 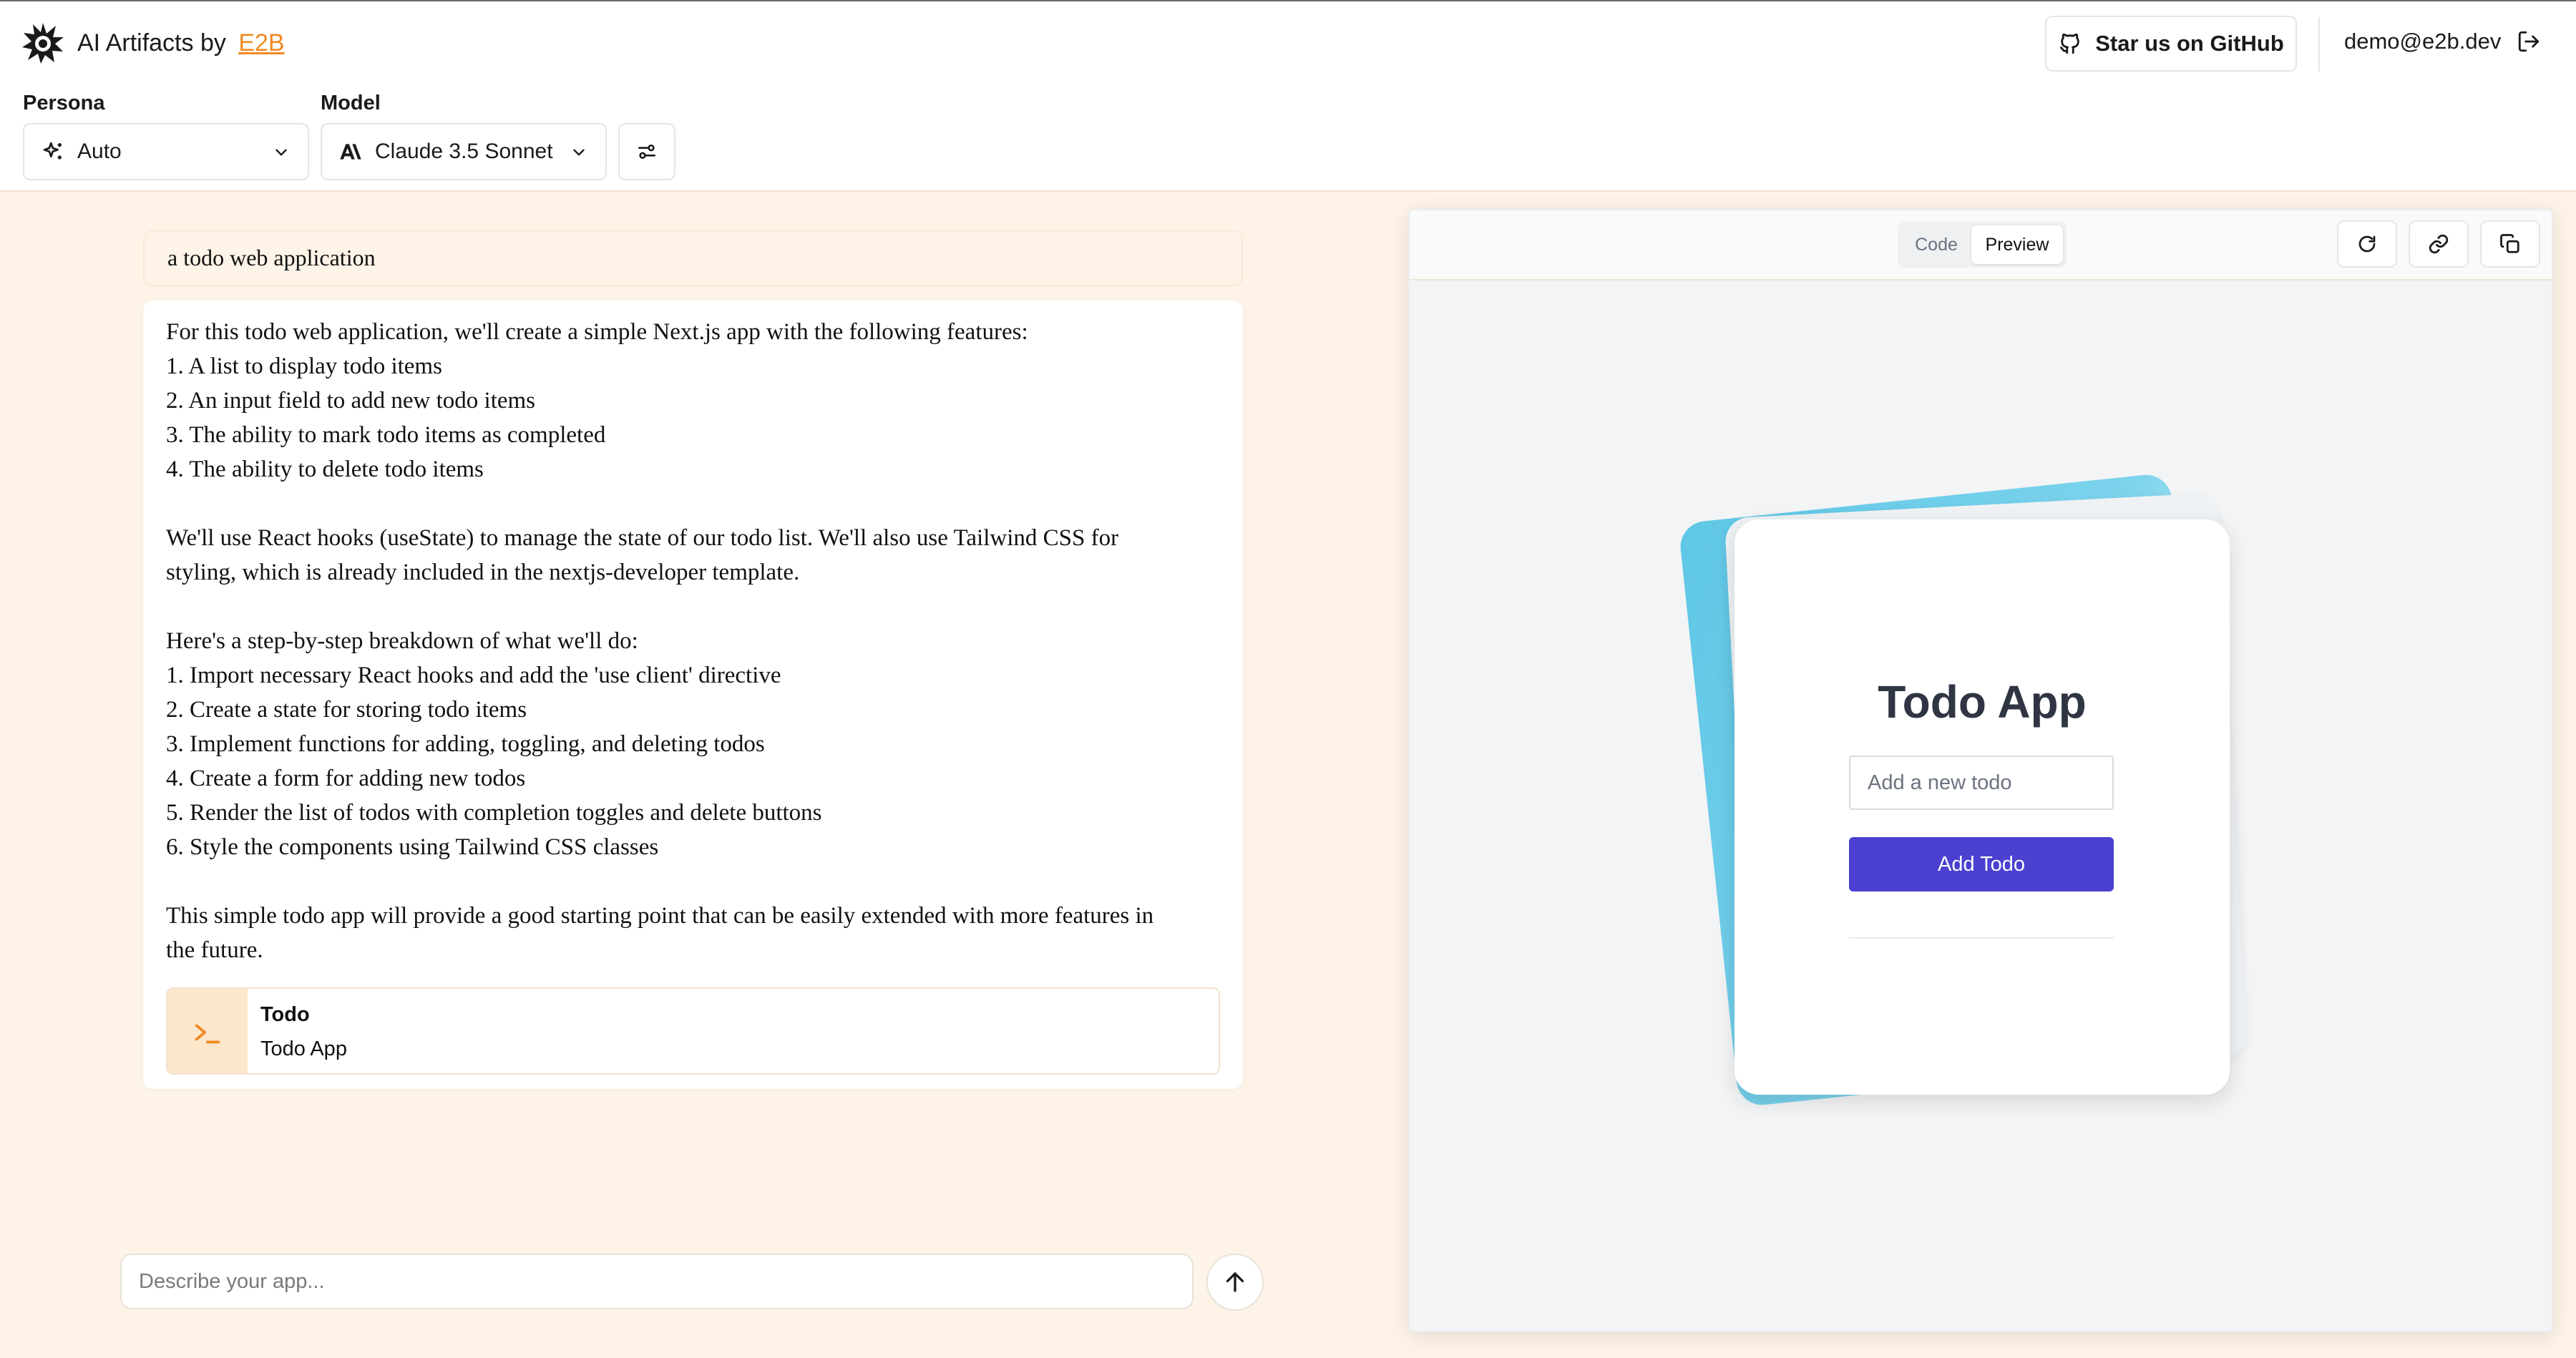 What do you see at coordinates (351, 401) in the screenshot?
I see `assistant-line: 2. An input field to add new todo items` at bounding box center [351, 401].